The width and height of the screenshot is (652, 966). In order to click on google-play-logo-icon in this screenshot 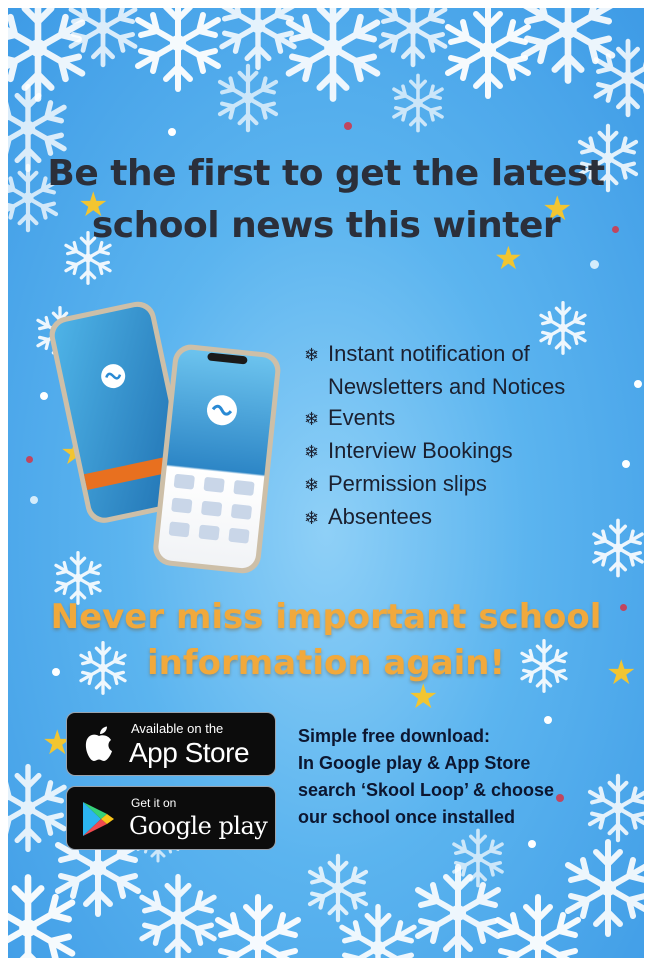, I will do `click(98, 819)`.